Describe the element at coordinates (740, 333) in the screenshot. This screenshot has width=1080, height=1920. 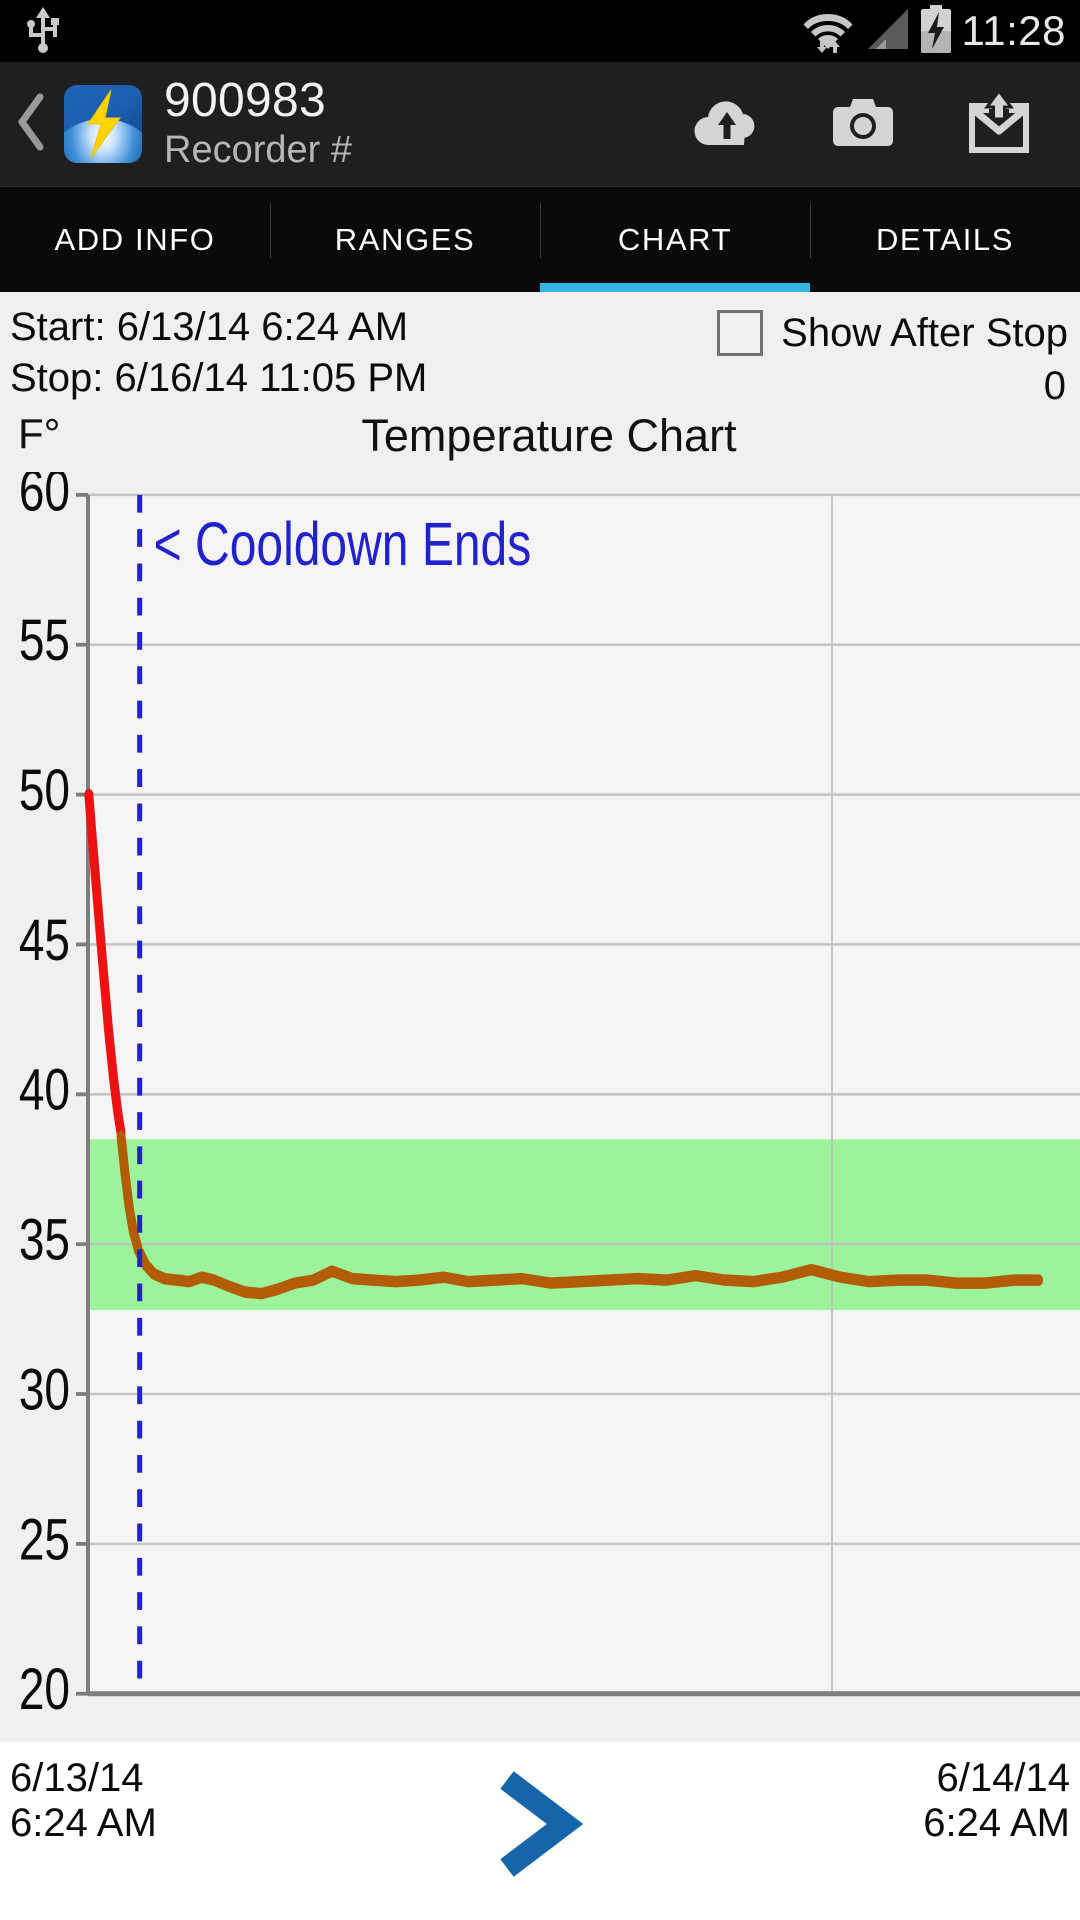
I see `show-after-stop-checkbox` at that location.